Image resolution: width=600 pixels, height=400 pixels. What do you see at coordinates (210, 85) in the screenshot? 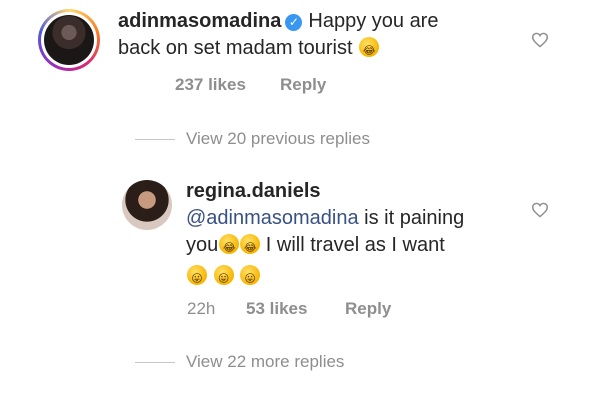
I see `comment-likes: 237 likes` at bounding box center [210, 85].